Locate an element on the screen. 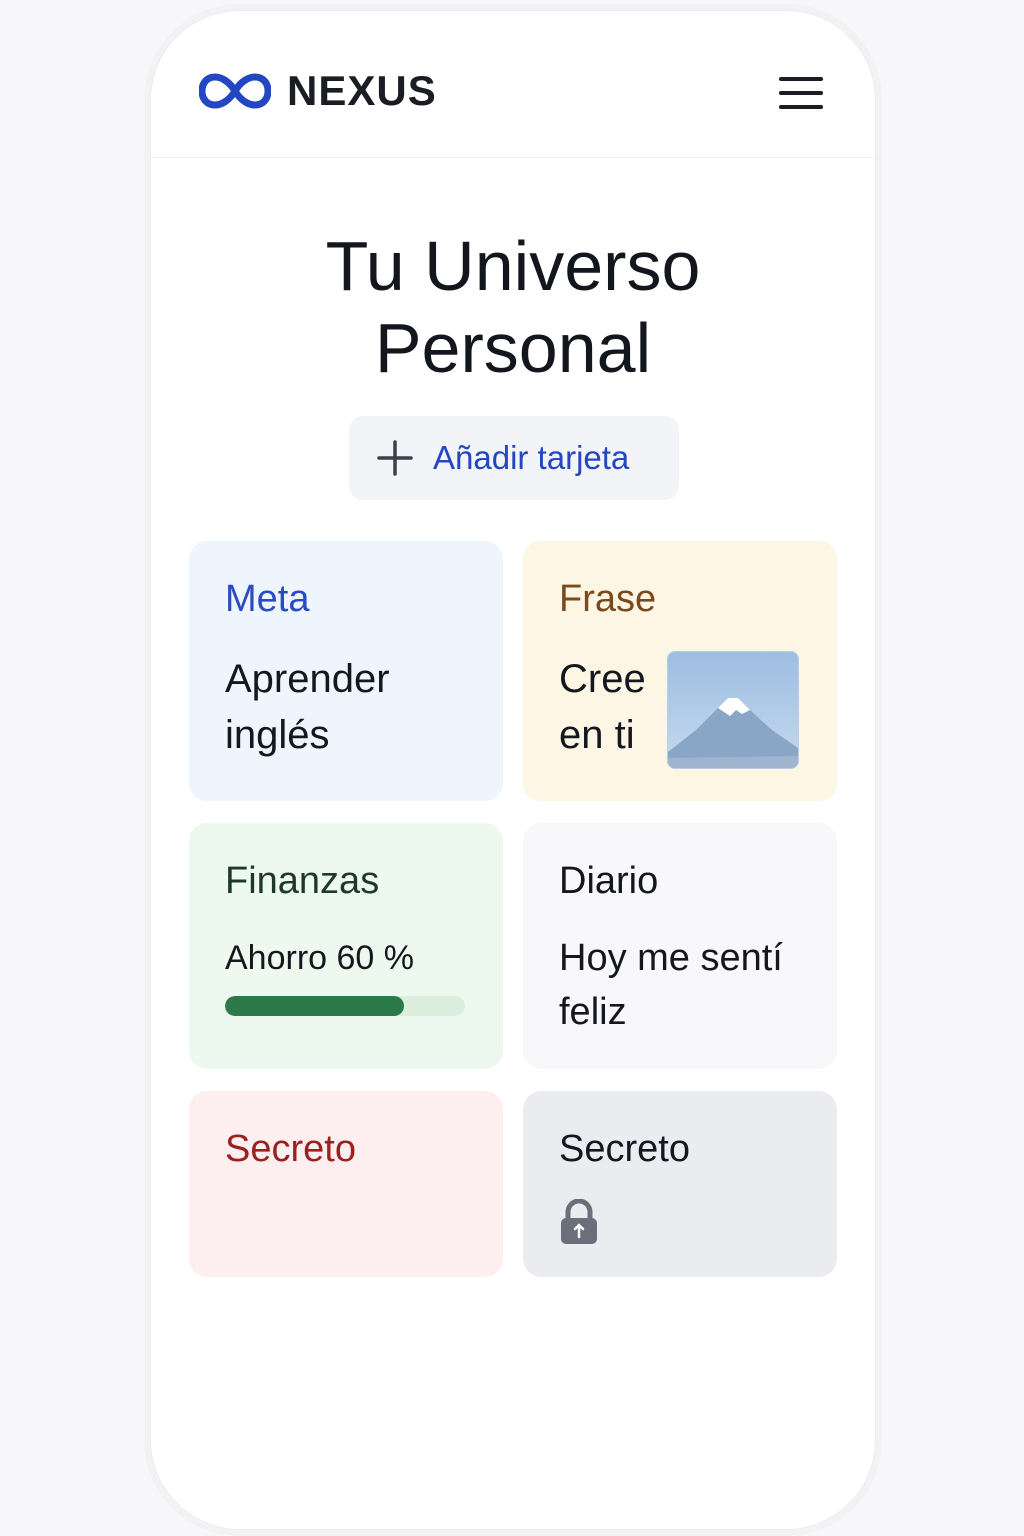  card-body-line: en ti is located at coordinates (597, 735).